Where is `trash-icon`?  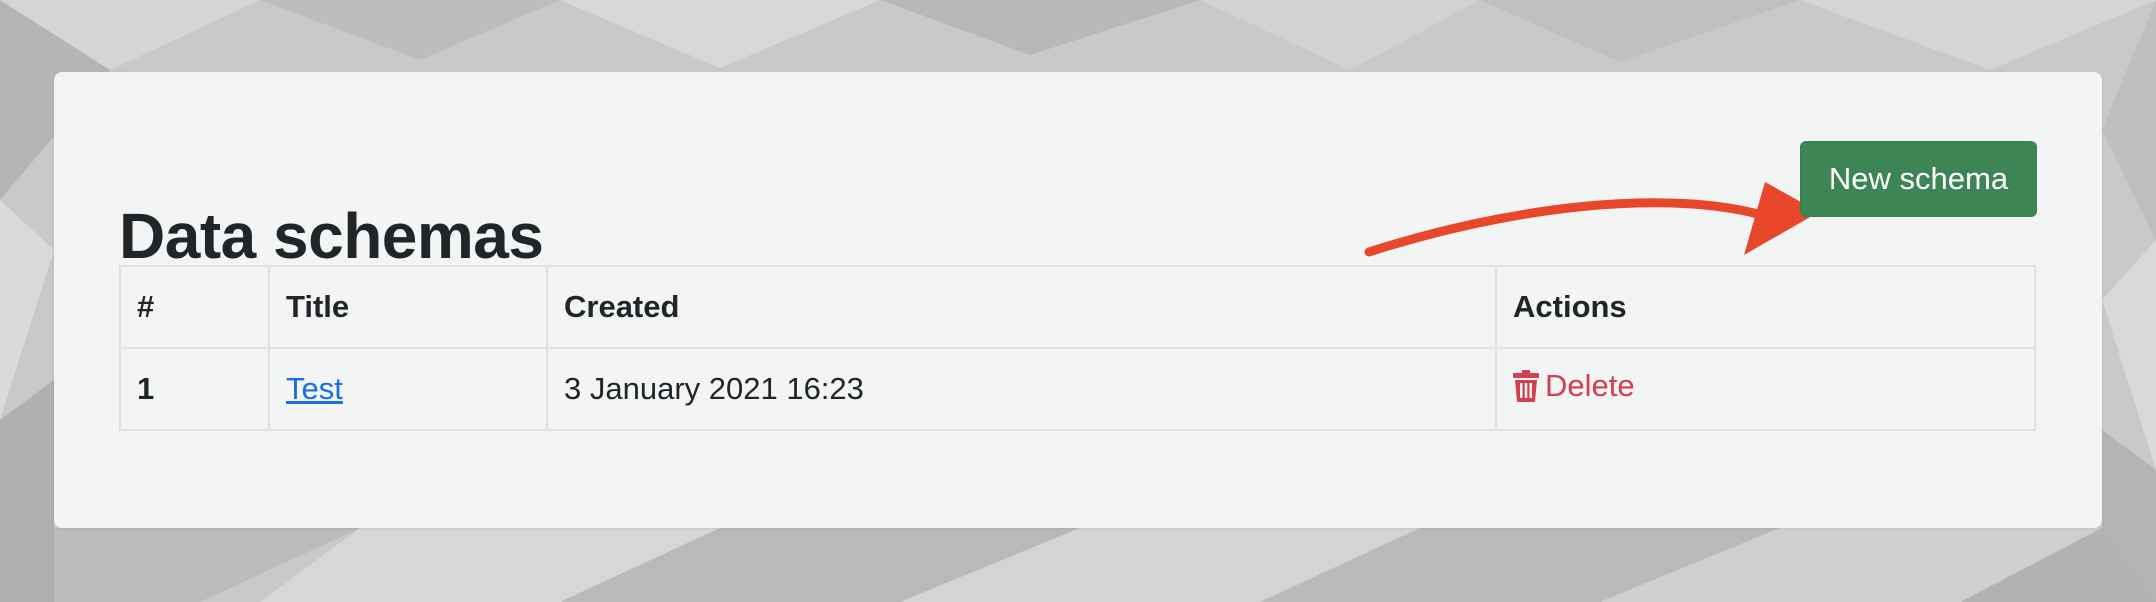
trash-icon is located at coordinates (1526, 386).